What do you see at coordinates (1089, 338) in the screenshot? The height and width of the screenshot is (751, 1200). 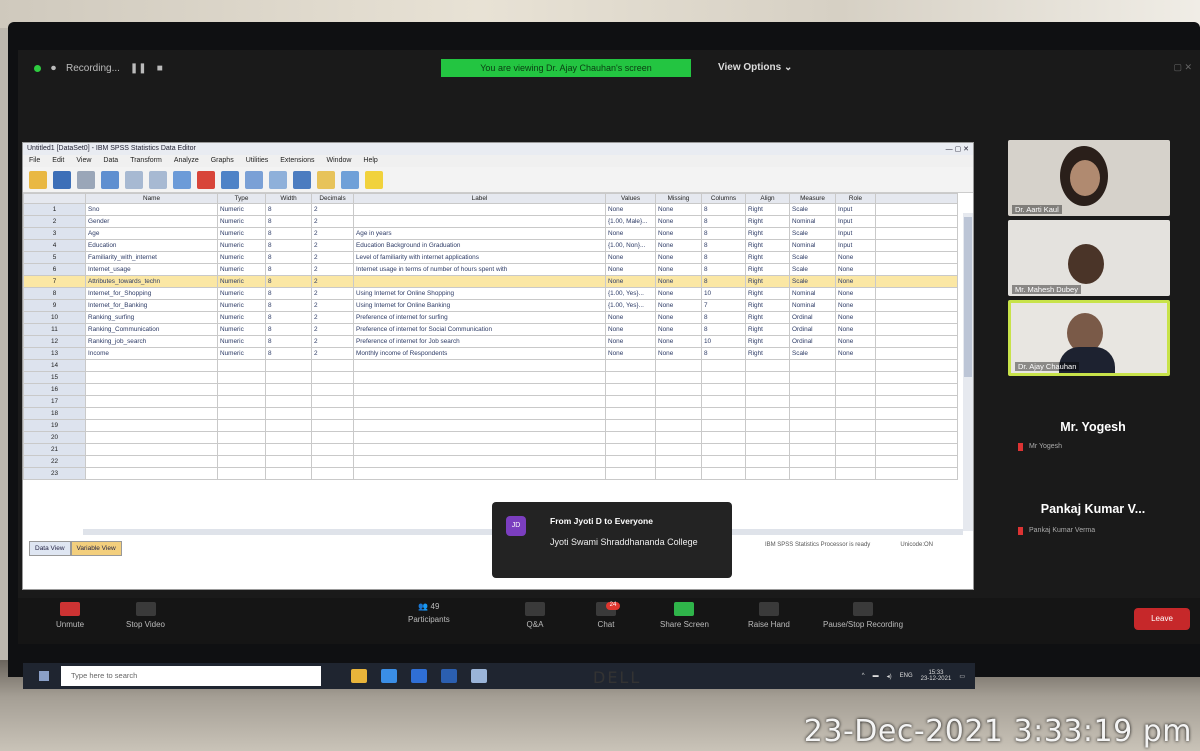 I see `active-speaker-tile: Dr. Ajay Chauhan` at bounding box center [1089, 338].